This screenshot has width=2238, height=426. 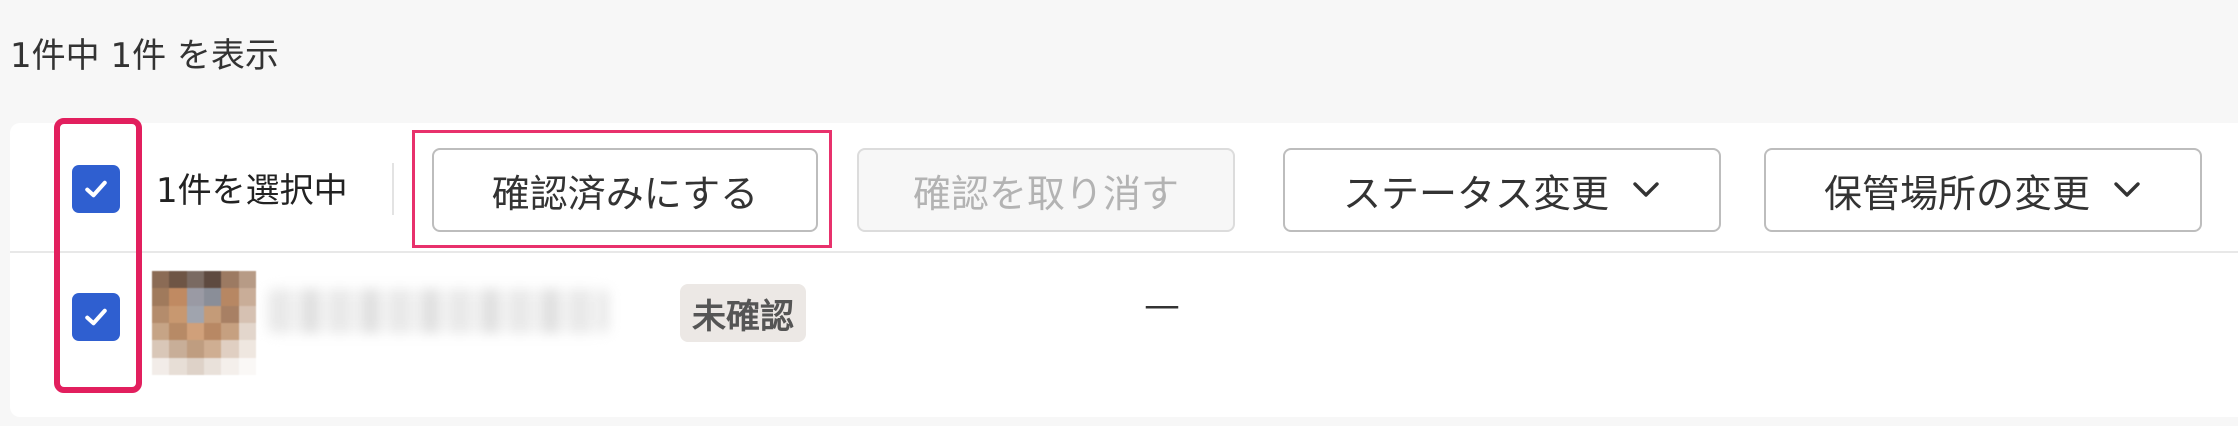 What do you see at coordinates (1046, 190) in the screenshot?
I see `cancel-confirmation-button: 確認を取り消す` at bounding box center [1046, 190].